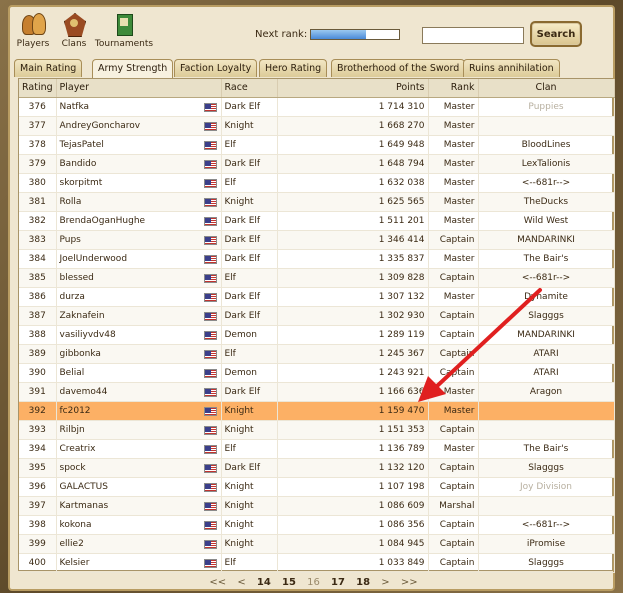  I want to click on player-name-link: ellie2, so click(72, 544).